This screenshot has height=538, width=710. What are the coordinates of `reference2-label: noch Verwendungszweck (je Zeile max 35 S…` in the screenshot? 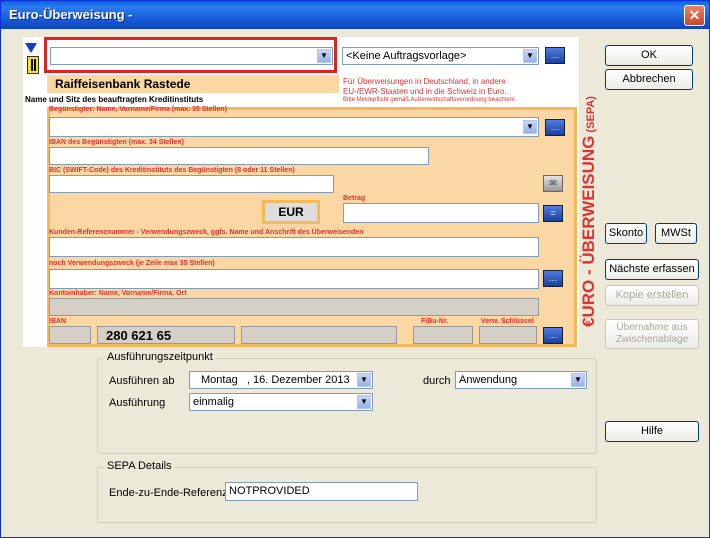 It's located at (132, 263).